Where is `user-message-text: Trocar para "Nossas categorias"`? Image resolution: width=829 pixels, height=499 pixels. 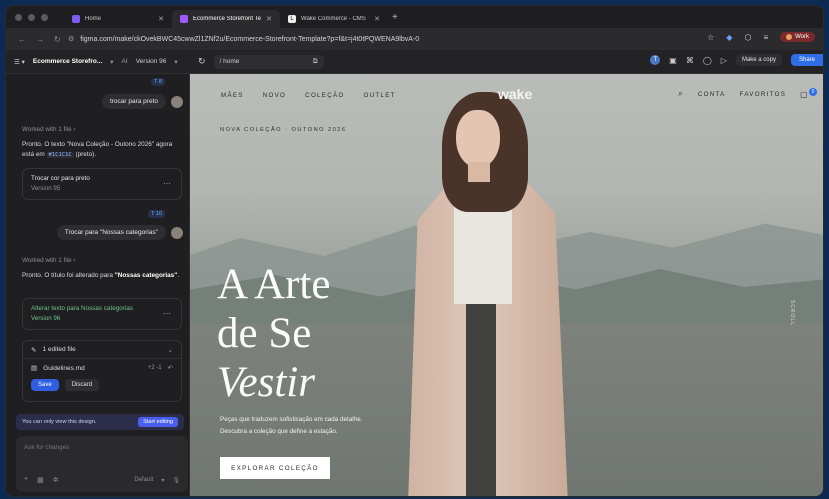 user-message-text: Trocar para "Nossas categorias" is located at coordinates (111, 232).